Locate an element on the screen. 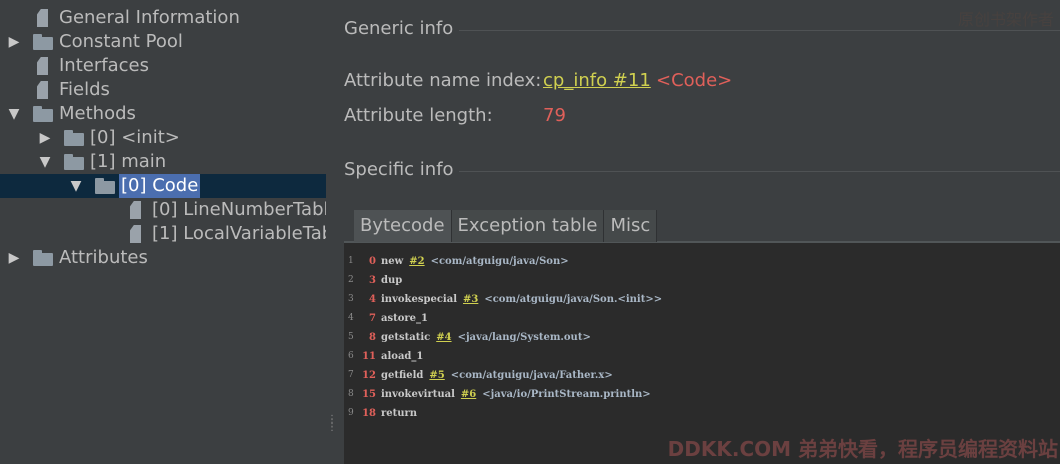  attribute-length-value: 79 is located at coordinates (554, 115).